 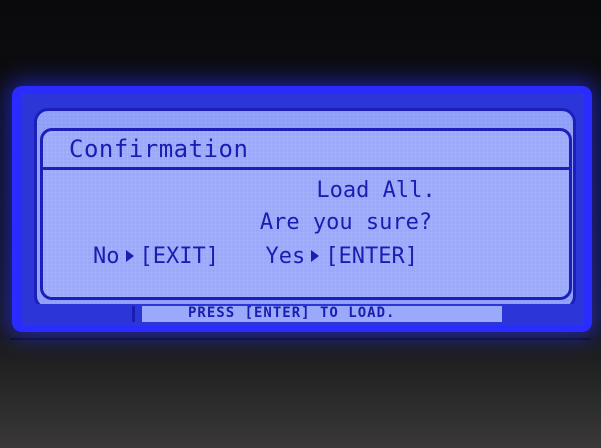 I want to click on dialog-options: No [EXIT] Yes [ENTER], so click(x=328, y=258).